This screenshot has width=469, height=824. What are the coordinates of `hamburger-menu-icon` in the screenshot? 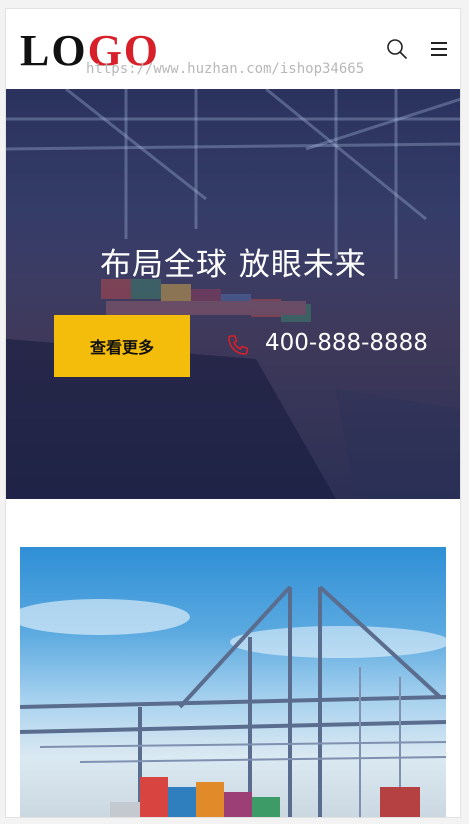 It's located at (439, 49).